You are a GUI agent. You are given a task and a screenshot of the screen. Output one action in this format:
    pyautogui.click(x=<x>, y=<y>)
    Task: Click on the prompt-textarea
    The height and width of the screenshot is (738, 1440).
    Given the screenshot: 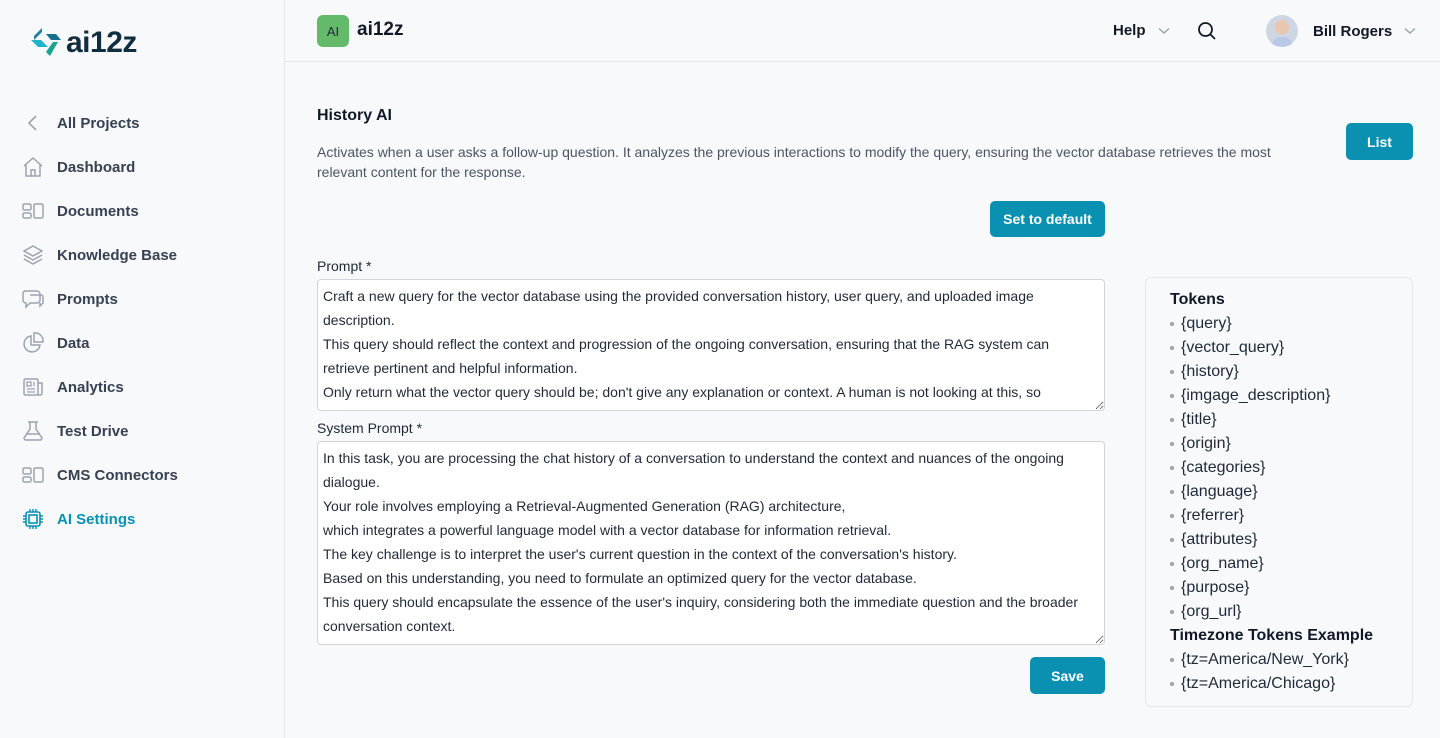 What is the action you would take?
    pyautogui.click(x=711, y=345)
    